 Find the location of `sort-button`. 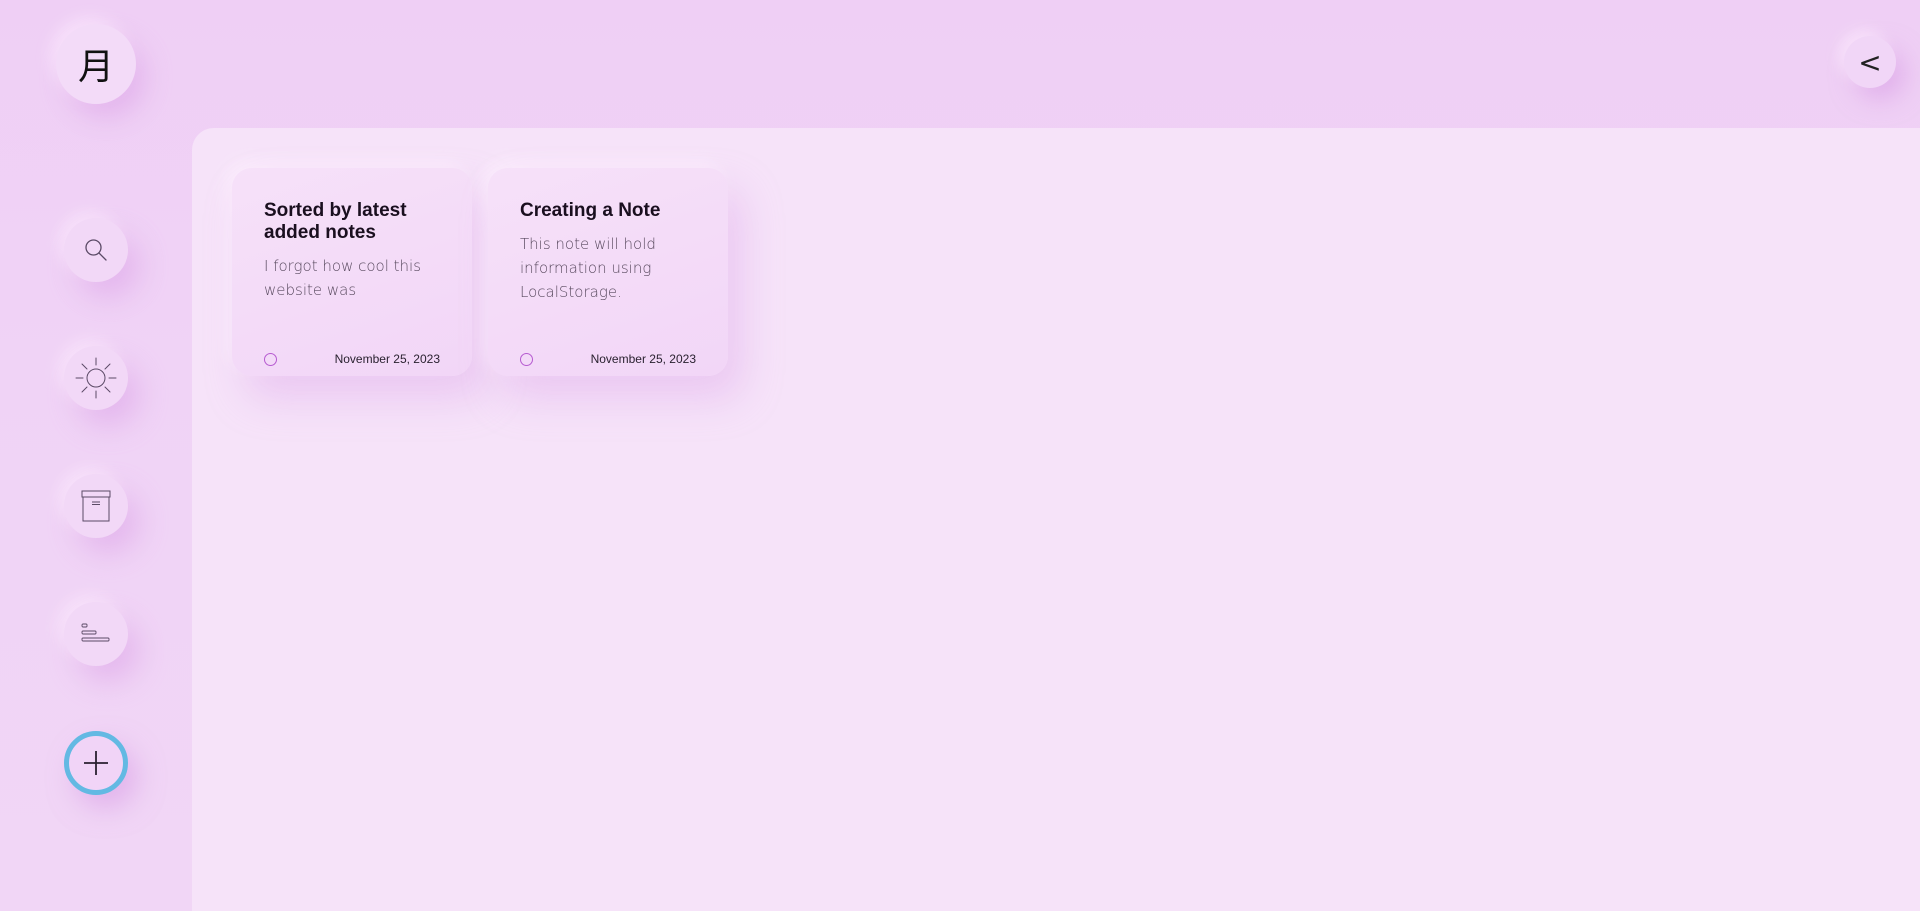

sort-button is located at coordinates (96, 634).